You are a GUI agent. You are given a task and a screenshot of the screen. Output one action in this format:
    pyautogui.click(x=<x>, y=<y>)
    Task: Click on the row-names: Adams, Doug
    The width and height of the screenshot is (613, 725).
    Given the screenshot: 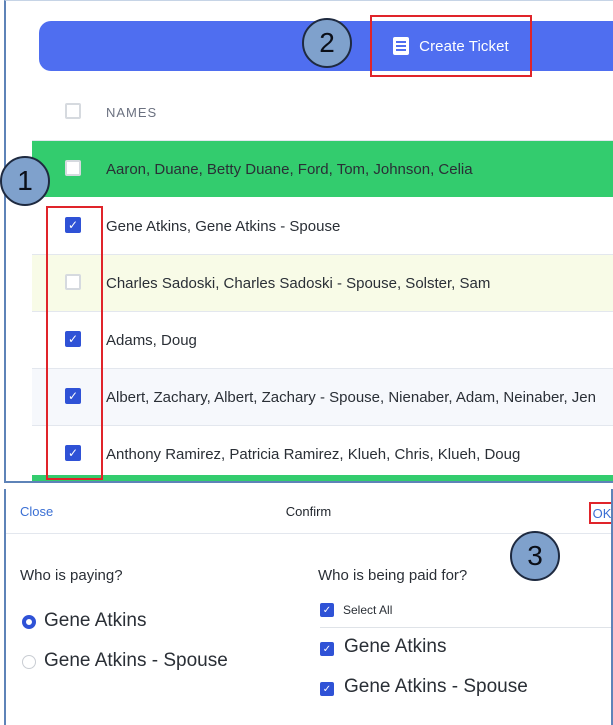 What is the action you would take?
    pyautogui.click(x=151, y=340)
    